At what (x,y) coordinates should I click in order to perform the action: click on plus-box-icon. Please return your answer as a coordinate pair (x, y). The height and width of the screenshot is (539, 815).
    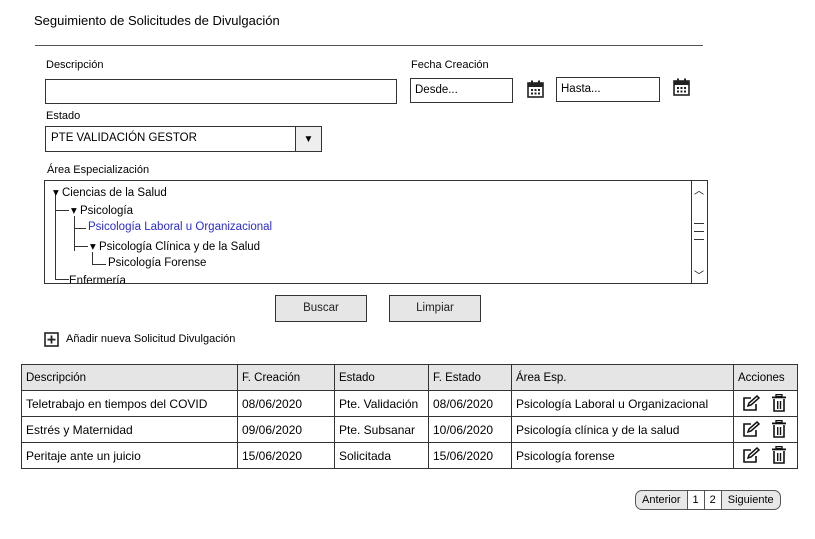
    Looking at the image, I should click on (51, 342).